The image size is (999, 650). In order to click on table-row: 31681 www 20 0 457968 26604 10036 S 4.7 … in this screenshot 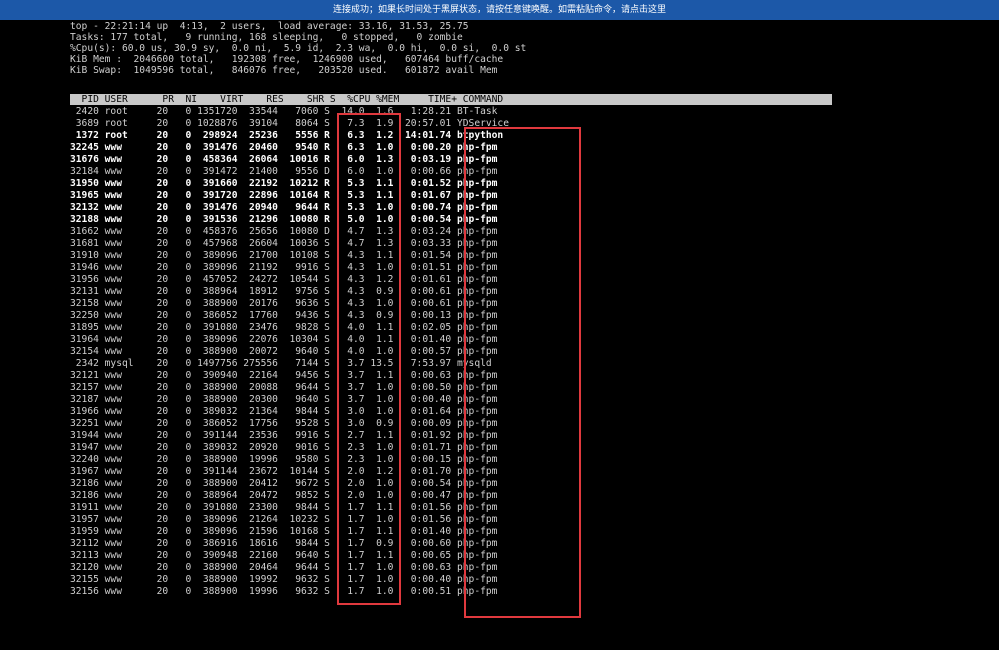, I will do `click(284, 243)`.